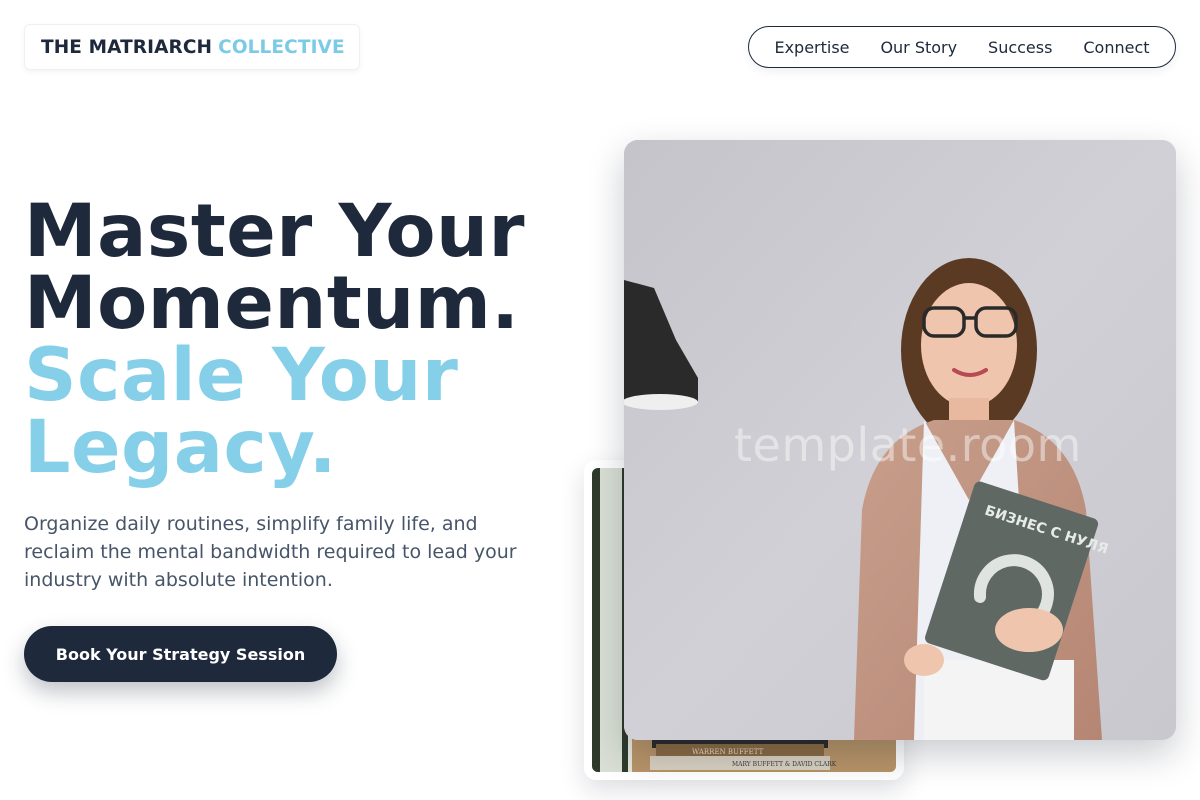 The height and width of the screenshot is (800, 1200). What do you see at coordinates (918, 47) in the screenshot?
I see `nav-item-our-story: Our Story` at bounding box center [918, 47].